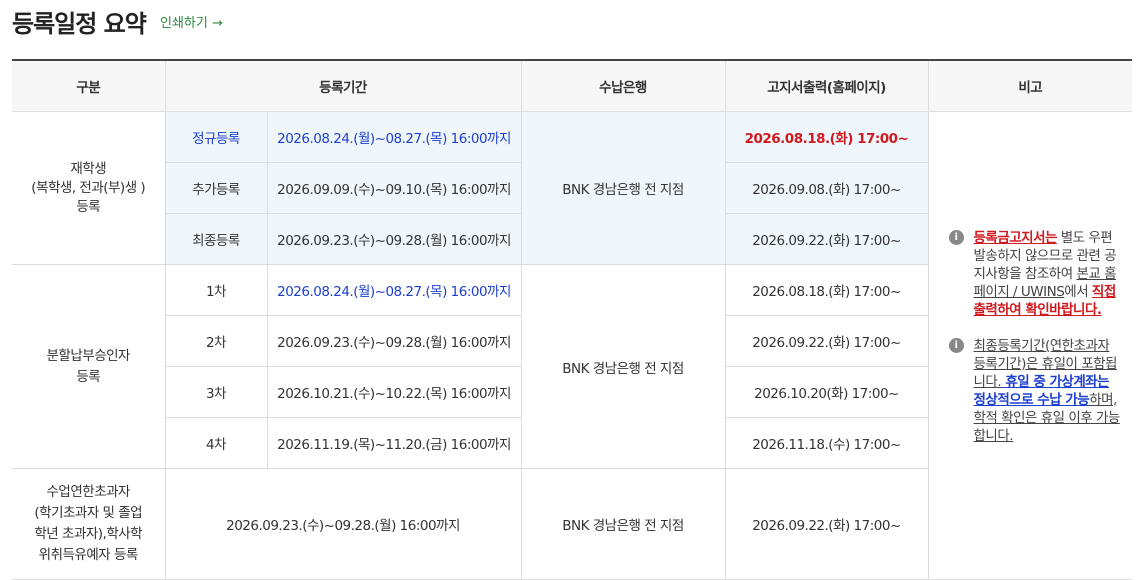 The image size is (1143, 580). I want to click on period-cell: 2026.10.21.(수)~10.22.(목) 16:00까지, so click(394, 392).